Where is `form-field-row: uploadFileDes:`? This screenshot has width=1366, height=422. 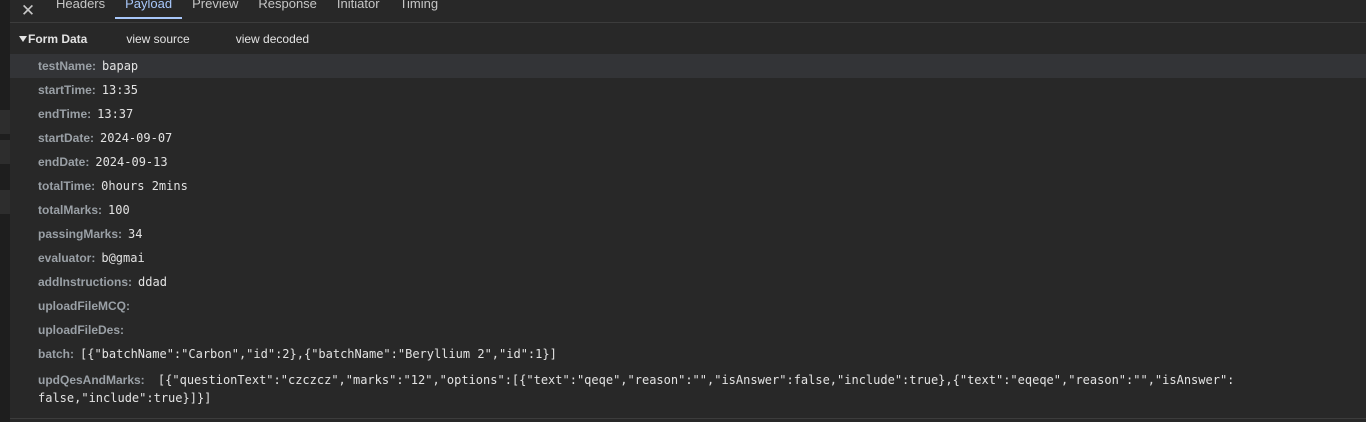
form-field-row: uploadFileDes: is located at coordinates (688, 330).